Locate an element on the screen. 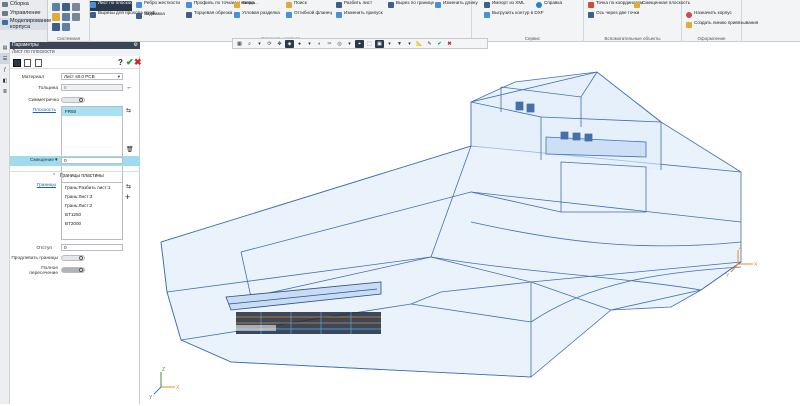  new-file-icon is located at coordinates (56, 7).